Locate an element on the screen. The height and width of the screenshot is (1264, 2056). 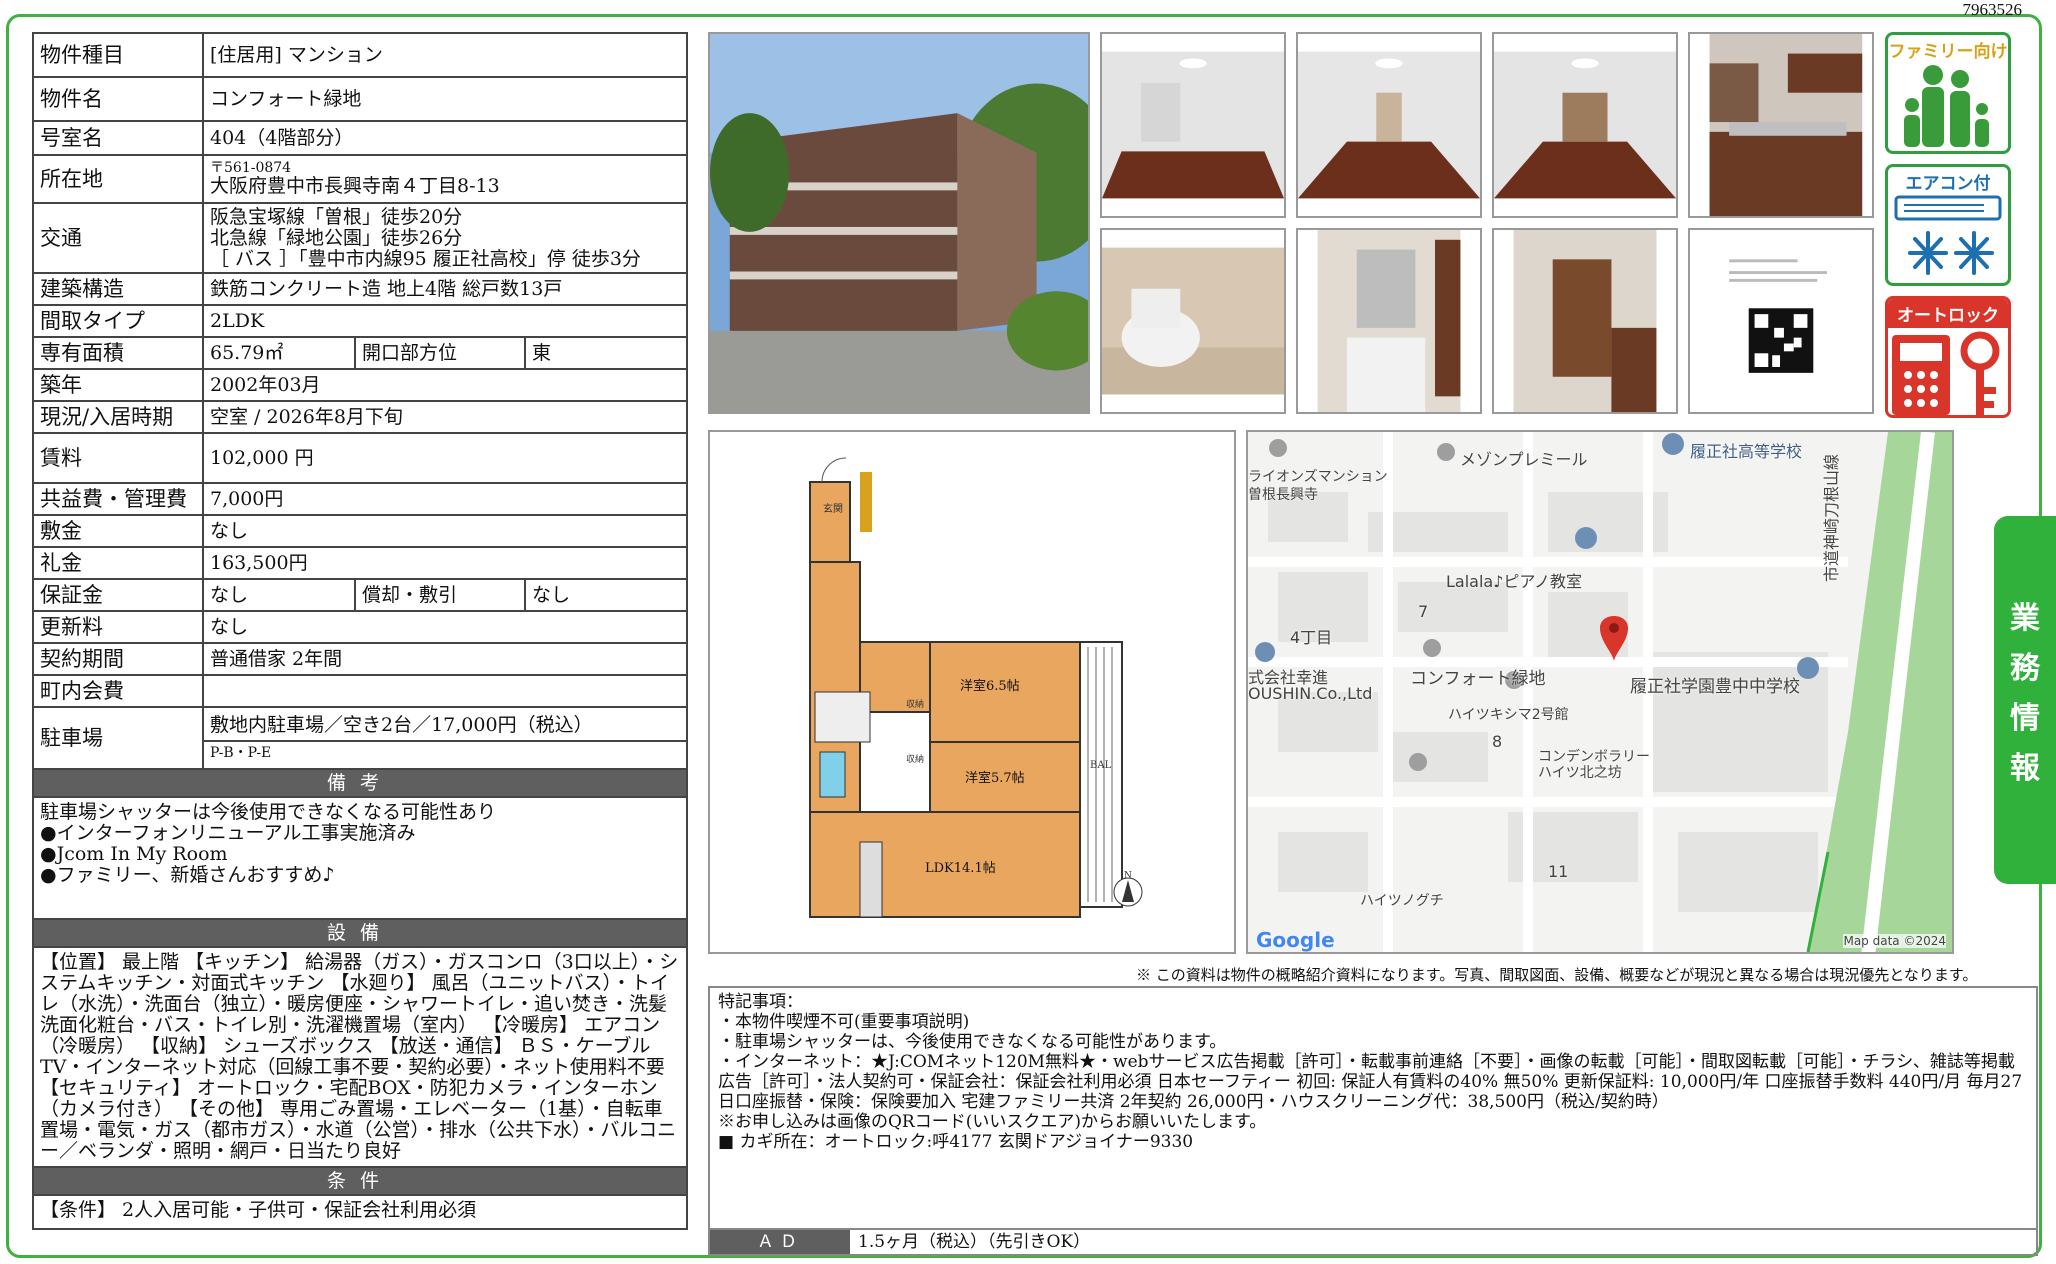
layout-value: 2LDK is located at coordinates (445, 321).